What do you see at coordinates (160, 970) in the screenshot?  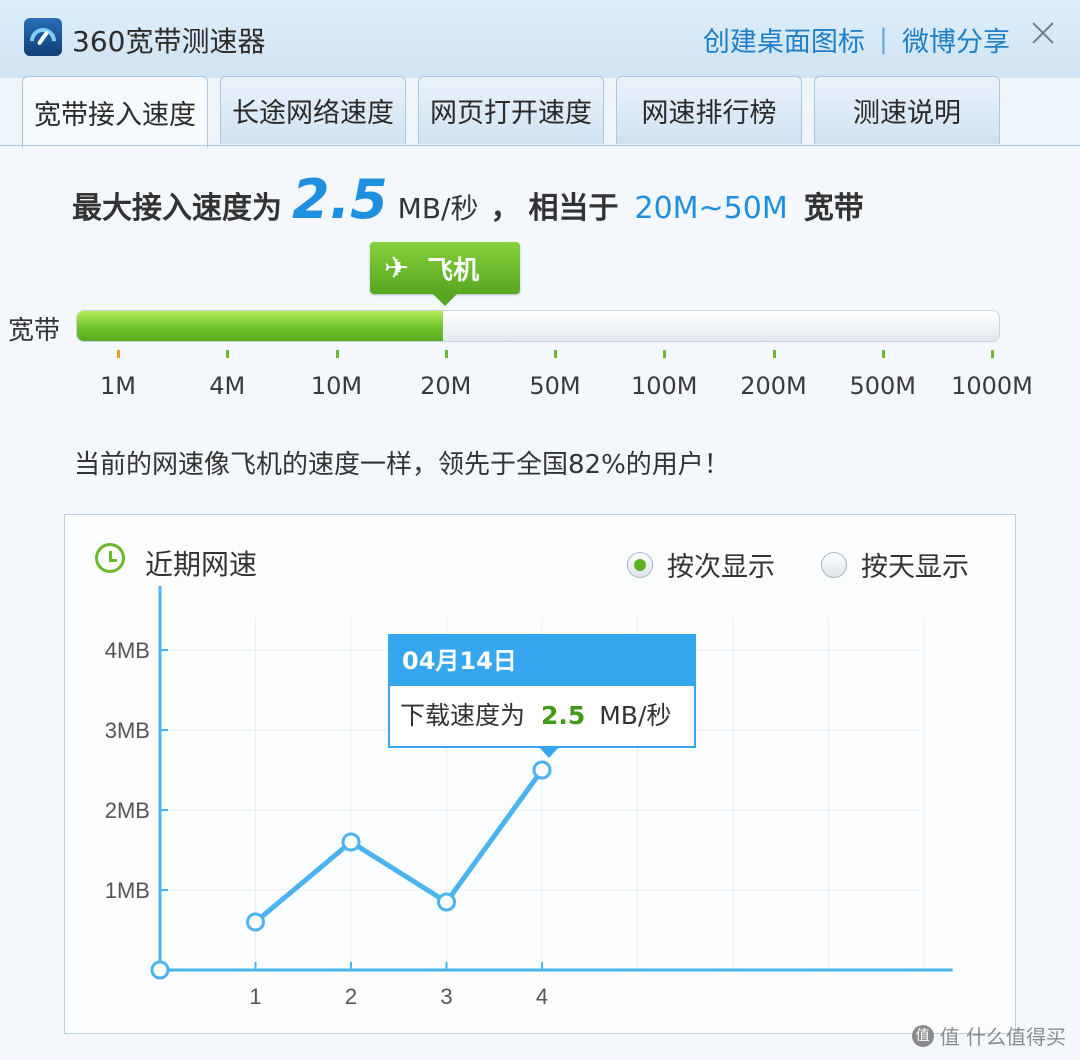 I see `origin-point` at bounding box center [160, 970].